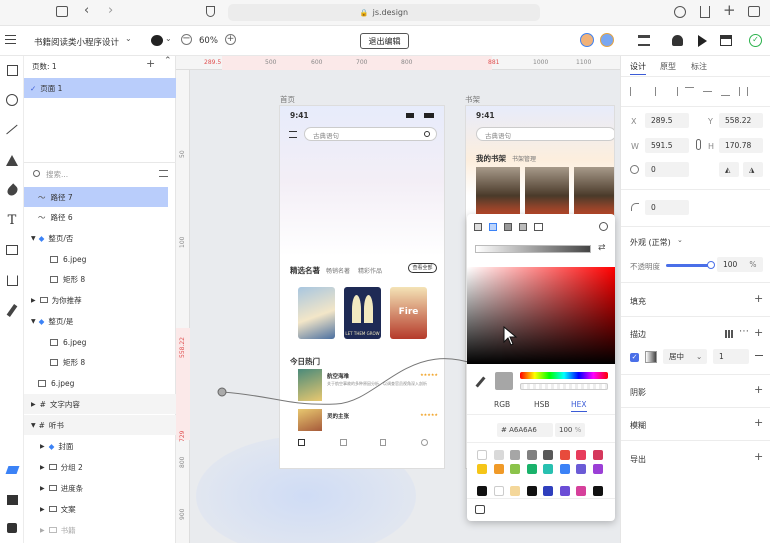 The width and height of the screenshot is (770, 543). What do you see at coordinates (587, 40) in the screenshot?
I see `avatar` at bounding box center [587, 40].